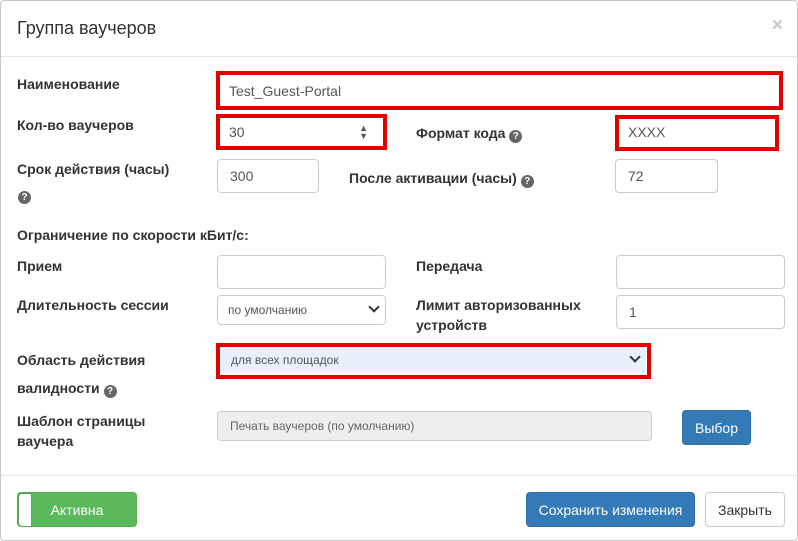 This screenshot has height=541, width=798. I want to click on session-duration-label: Длительность сессии, so click(93, 305).